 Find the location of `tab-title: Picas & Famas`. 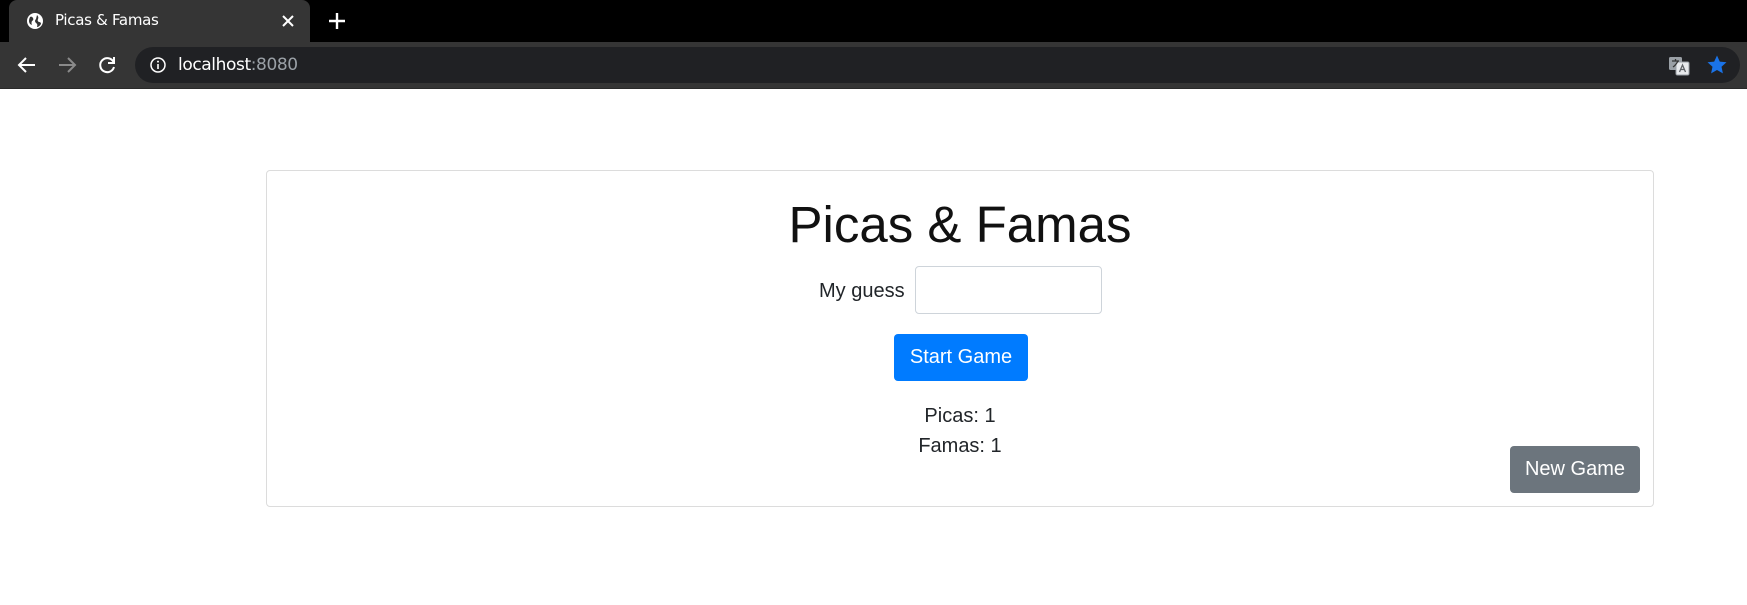

tab-title: Picas & Famas is located at coordinates (107, 20).